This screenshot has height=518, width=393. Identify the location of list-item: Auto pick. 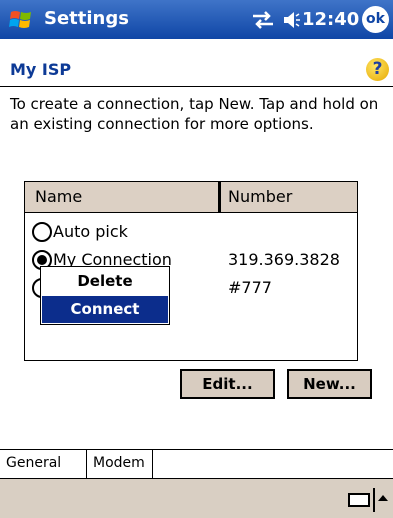
(191, 233).